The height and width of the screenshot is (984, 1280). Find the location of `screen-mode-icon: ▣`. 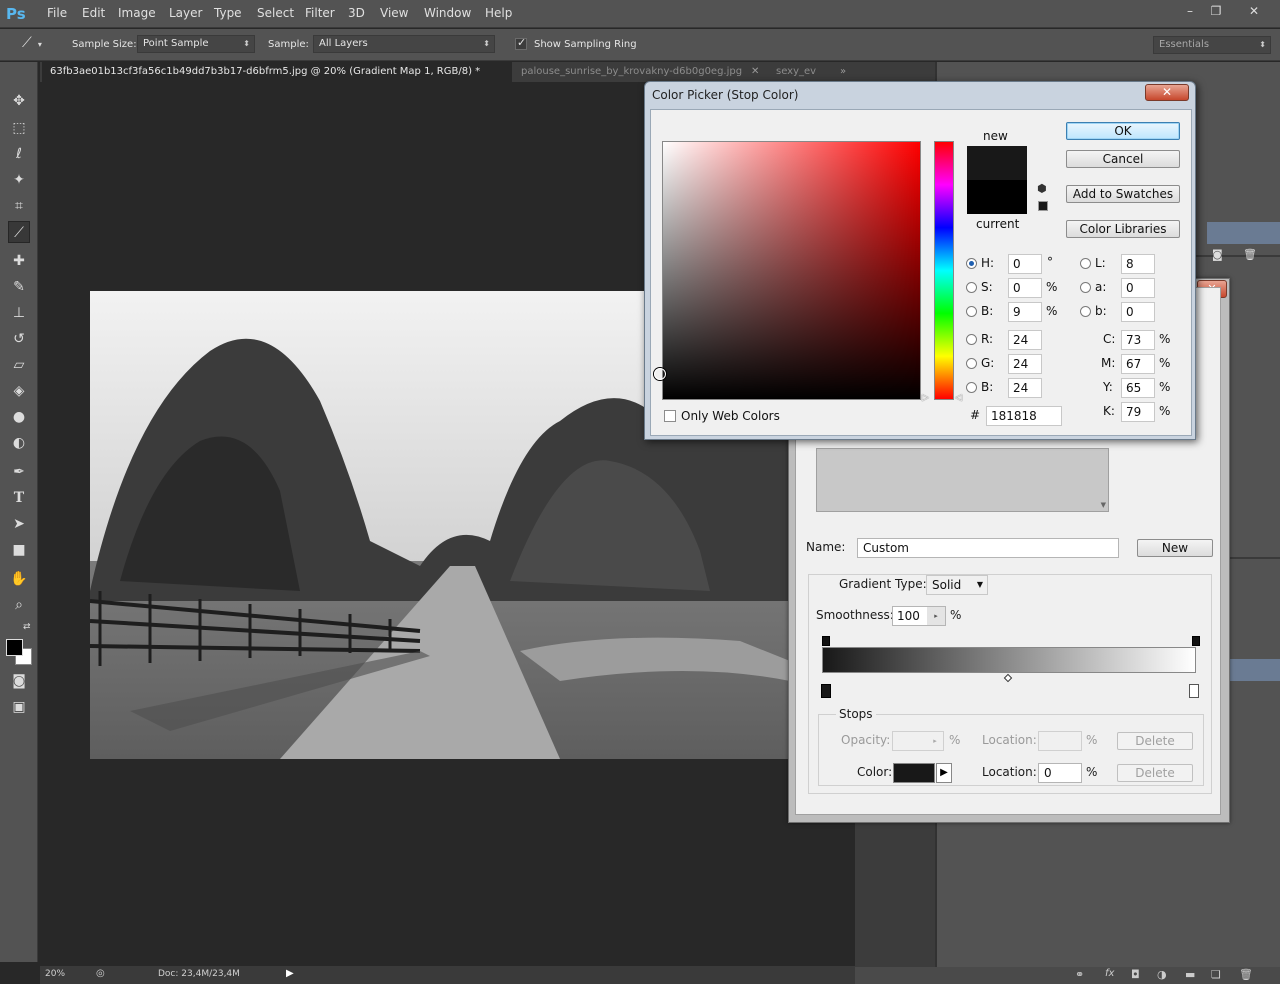

screen-mode-icon: ▣ is located at coordinates (19, 707).